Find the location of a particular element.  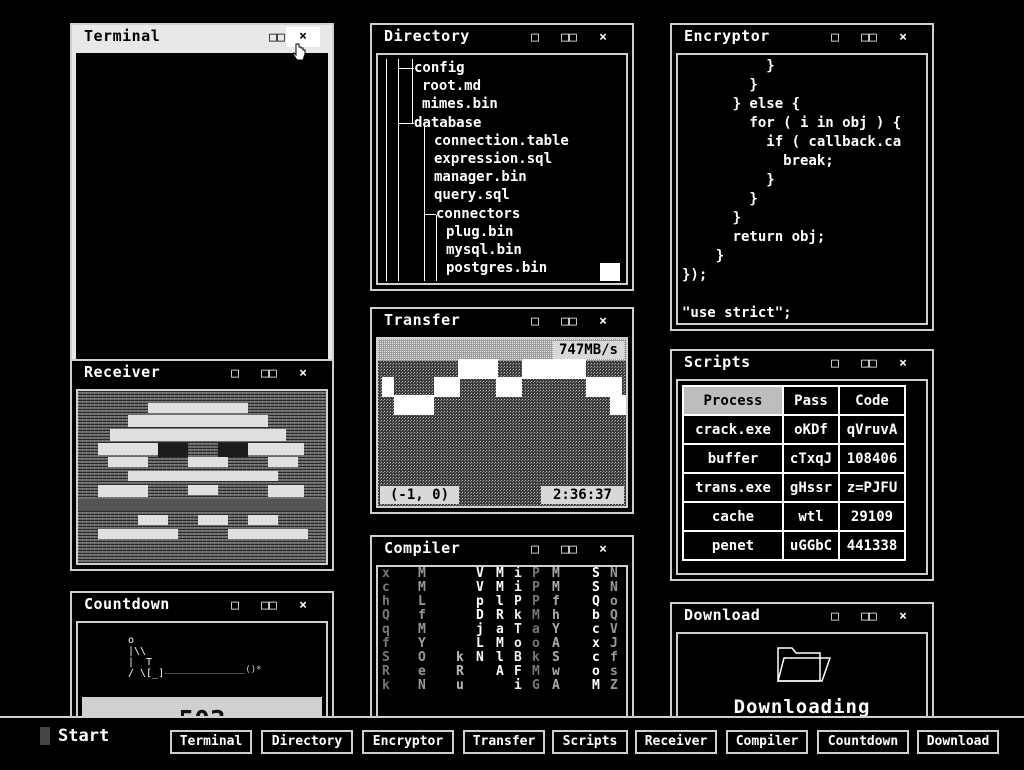

directory-titlebar: Directory □ □□ × is located at coordinates (502, 38).